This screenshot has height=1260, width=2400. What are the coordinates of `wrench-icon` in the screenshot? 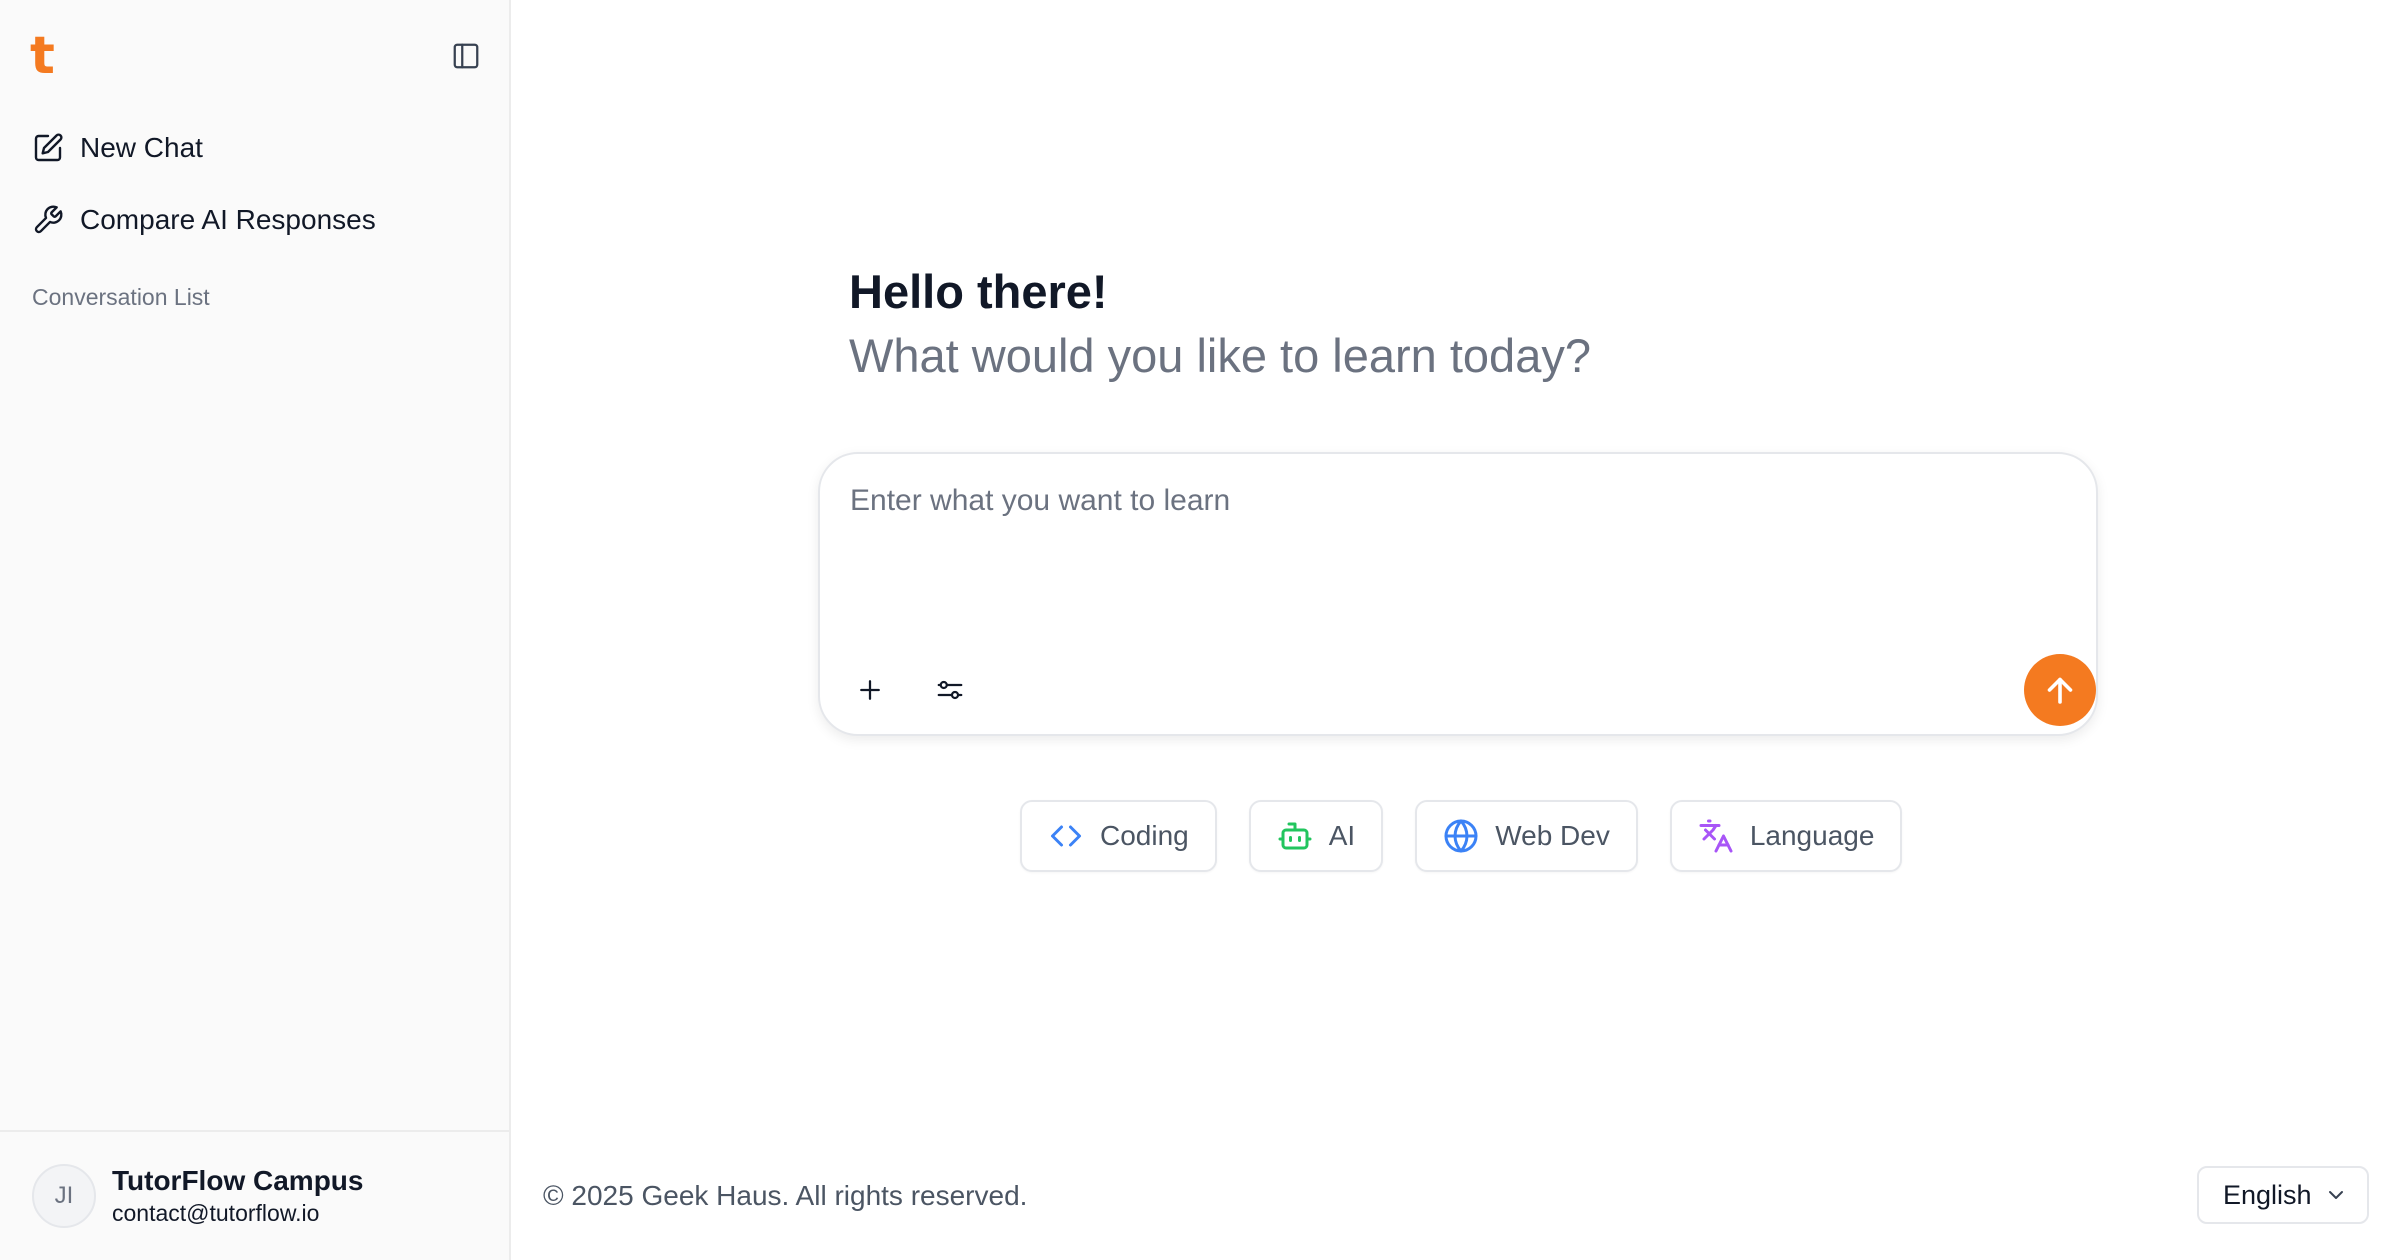 It's located at (48, 219).